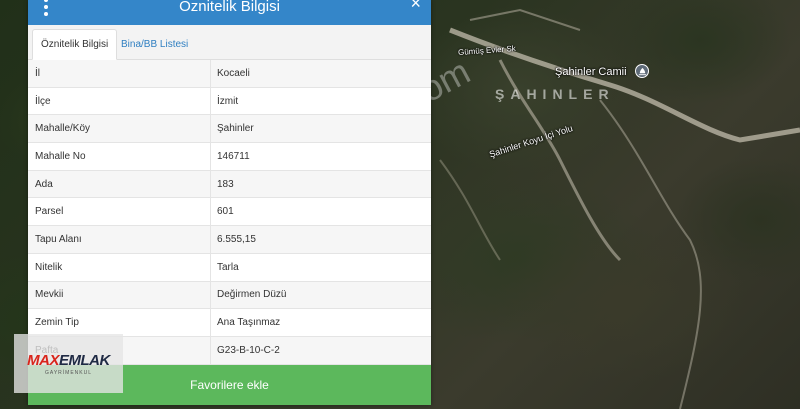 Image resolution: width=800 pixels, height=409 pixels. I want to click on table-row: Mevkii Değirmen Düzü, so click(229, 295).